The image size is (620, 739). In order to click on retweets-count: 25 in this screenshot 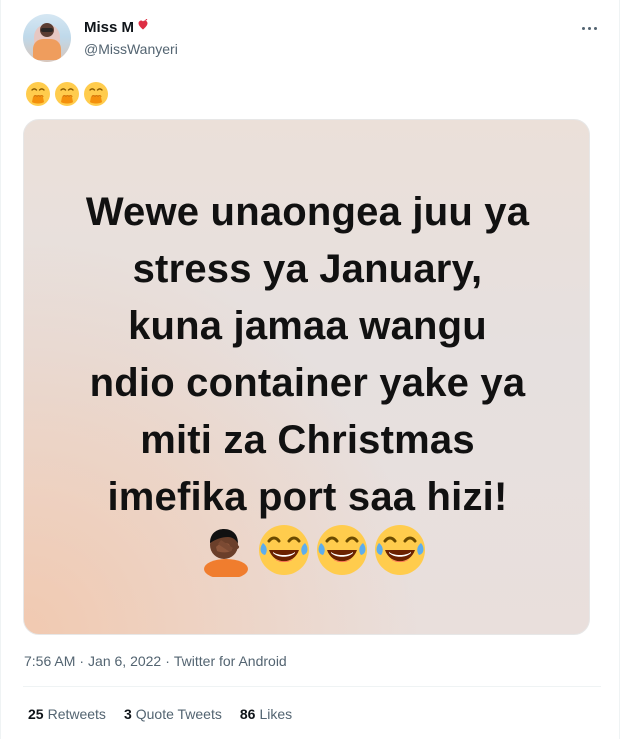, I will do `click(36, 714)`.